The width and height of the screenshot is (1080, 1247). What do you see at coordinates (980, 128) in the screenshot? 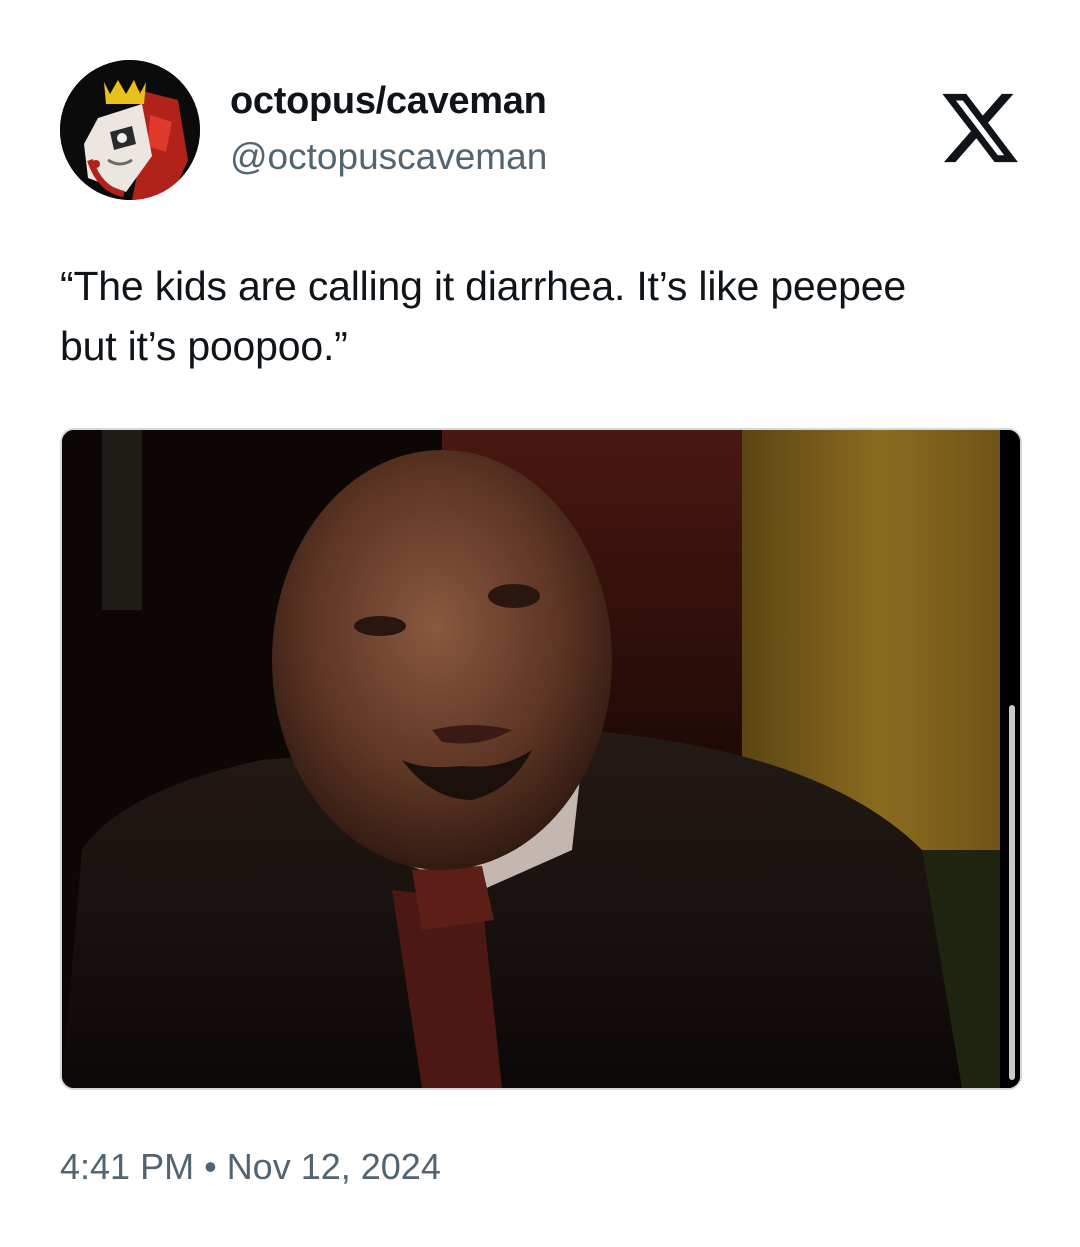
I see `x-logo-icon` at bounding box center [980, 128].